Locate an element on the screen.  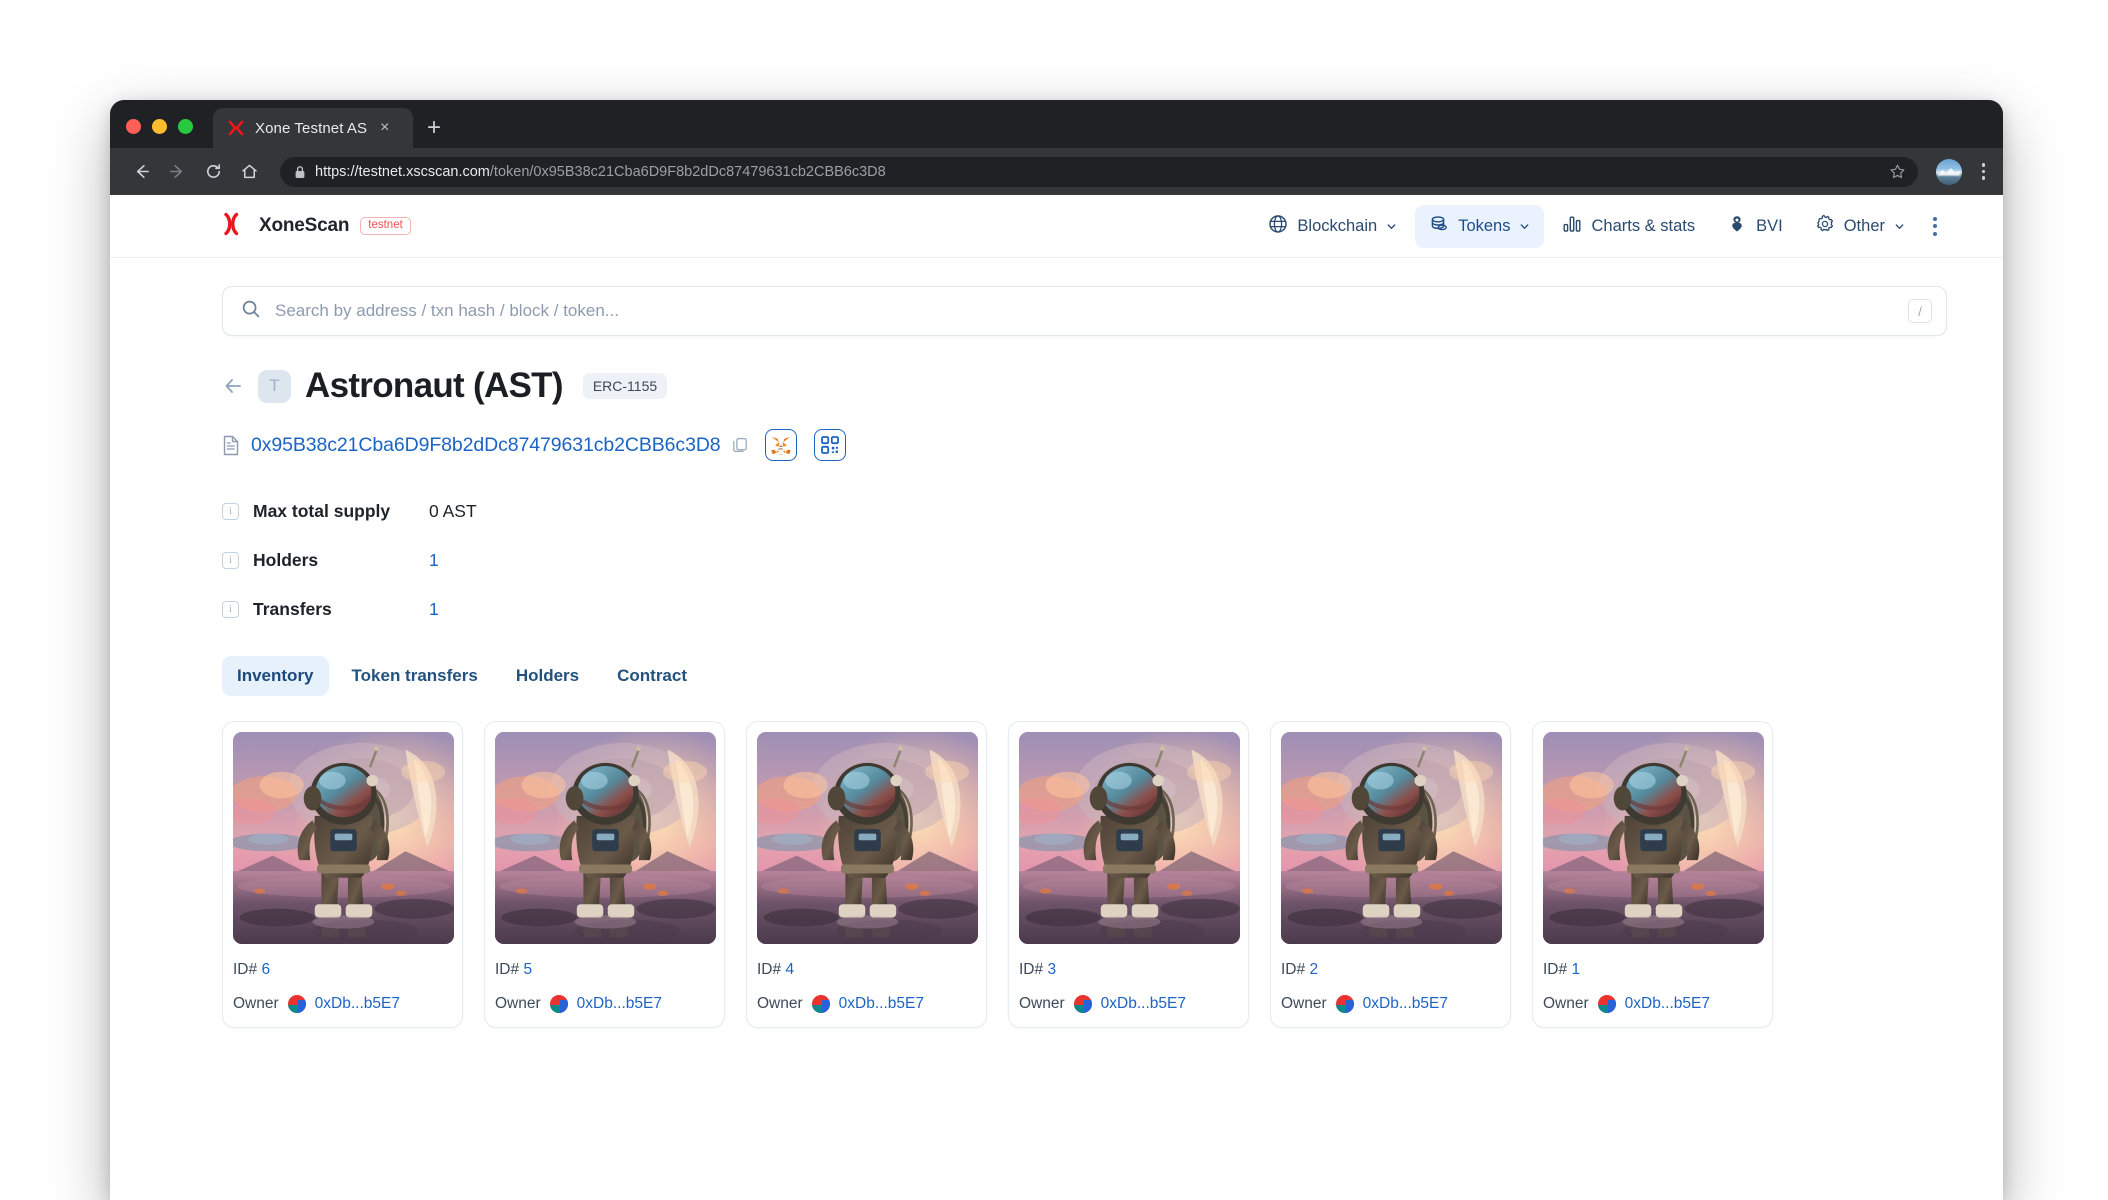
browser-profile-avatar is located at coordinates (1948, 171).